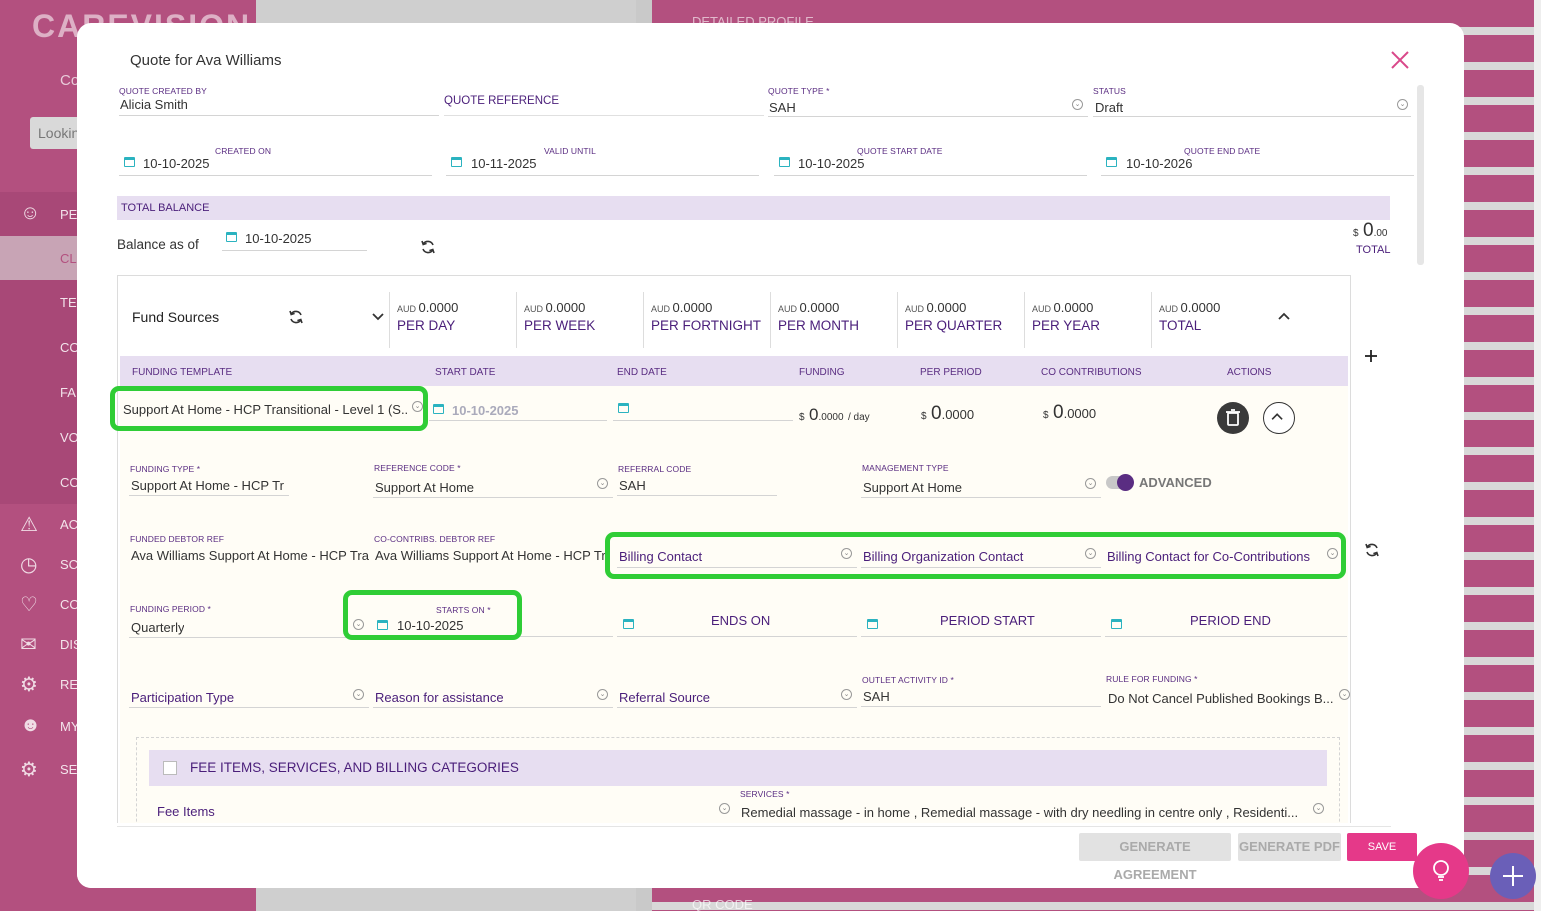 Image resolution: width=1541 pixels, height=911 pixels. Describe the element at coordinates (1230, 620) in the screenshot. I see `period-end-input: PERIOD END` at that location.